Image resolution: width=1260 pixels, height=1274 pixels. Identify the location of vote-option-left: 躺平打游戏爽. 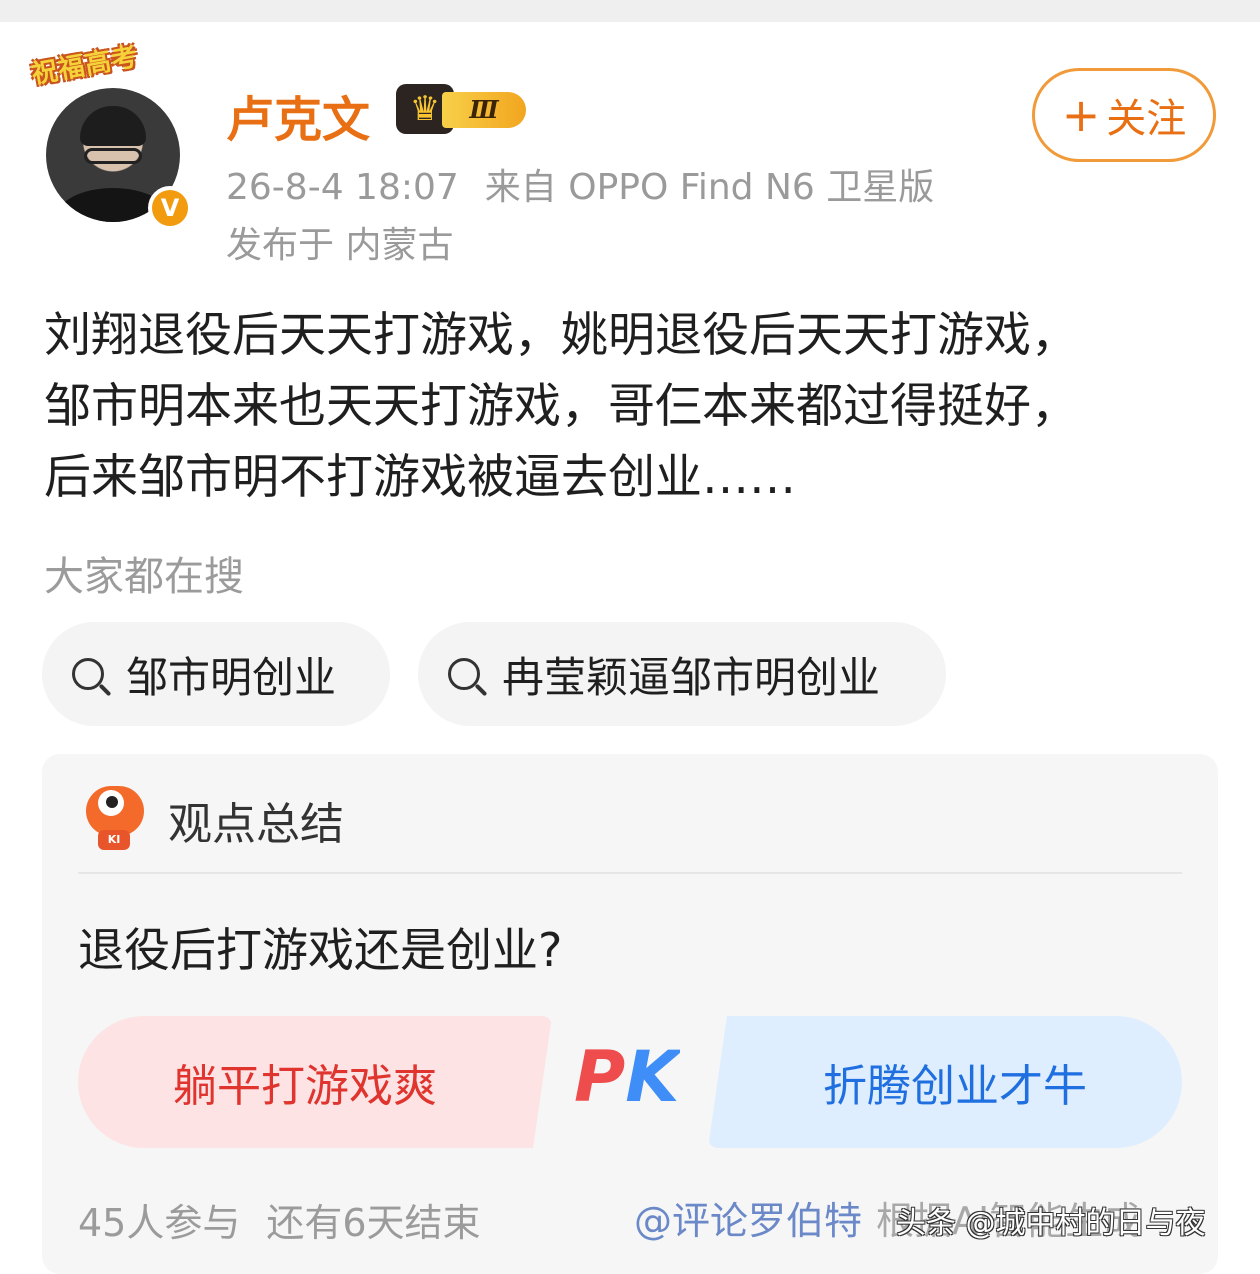
(315, 1082).